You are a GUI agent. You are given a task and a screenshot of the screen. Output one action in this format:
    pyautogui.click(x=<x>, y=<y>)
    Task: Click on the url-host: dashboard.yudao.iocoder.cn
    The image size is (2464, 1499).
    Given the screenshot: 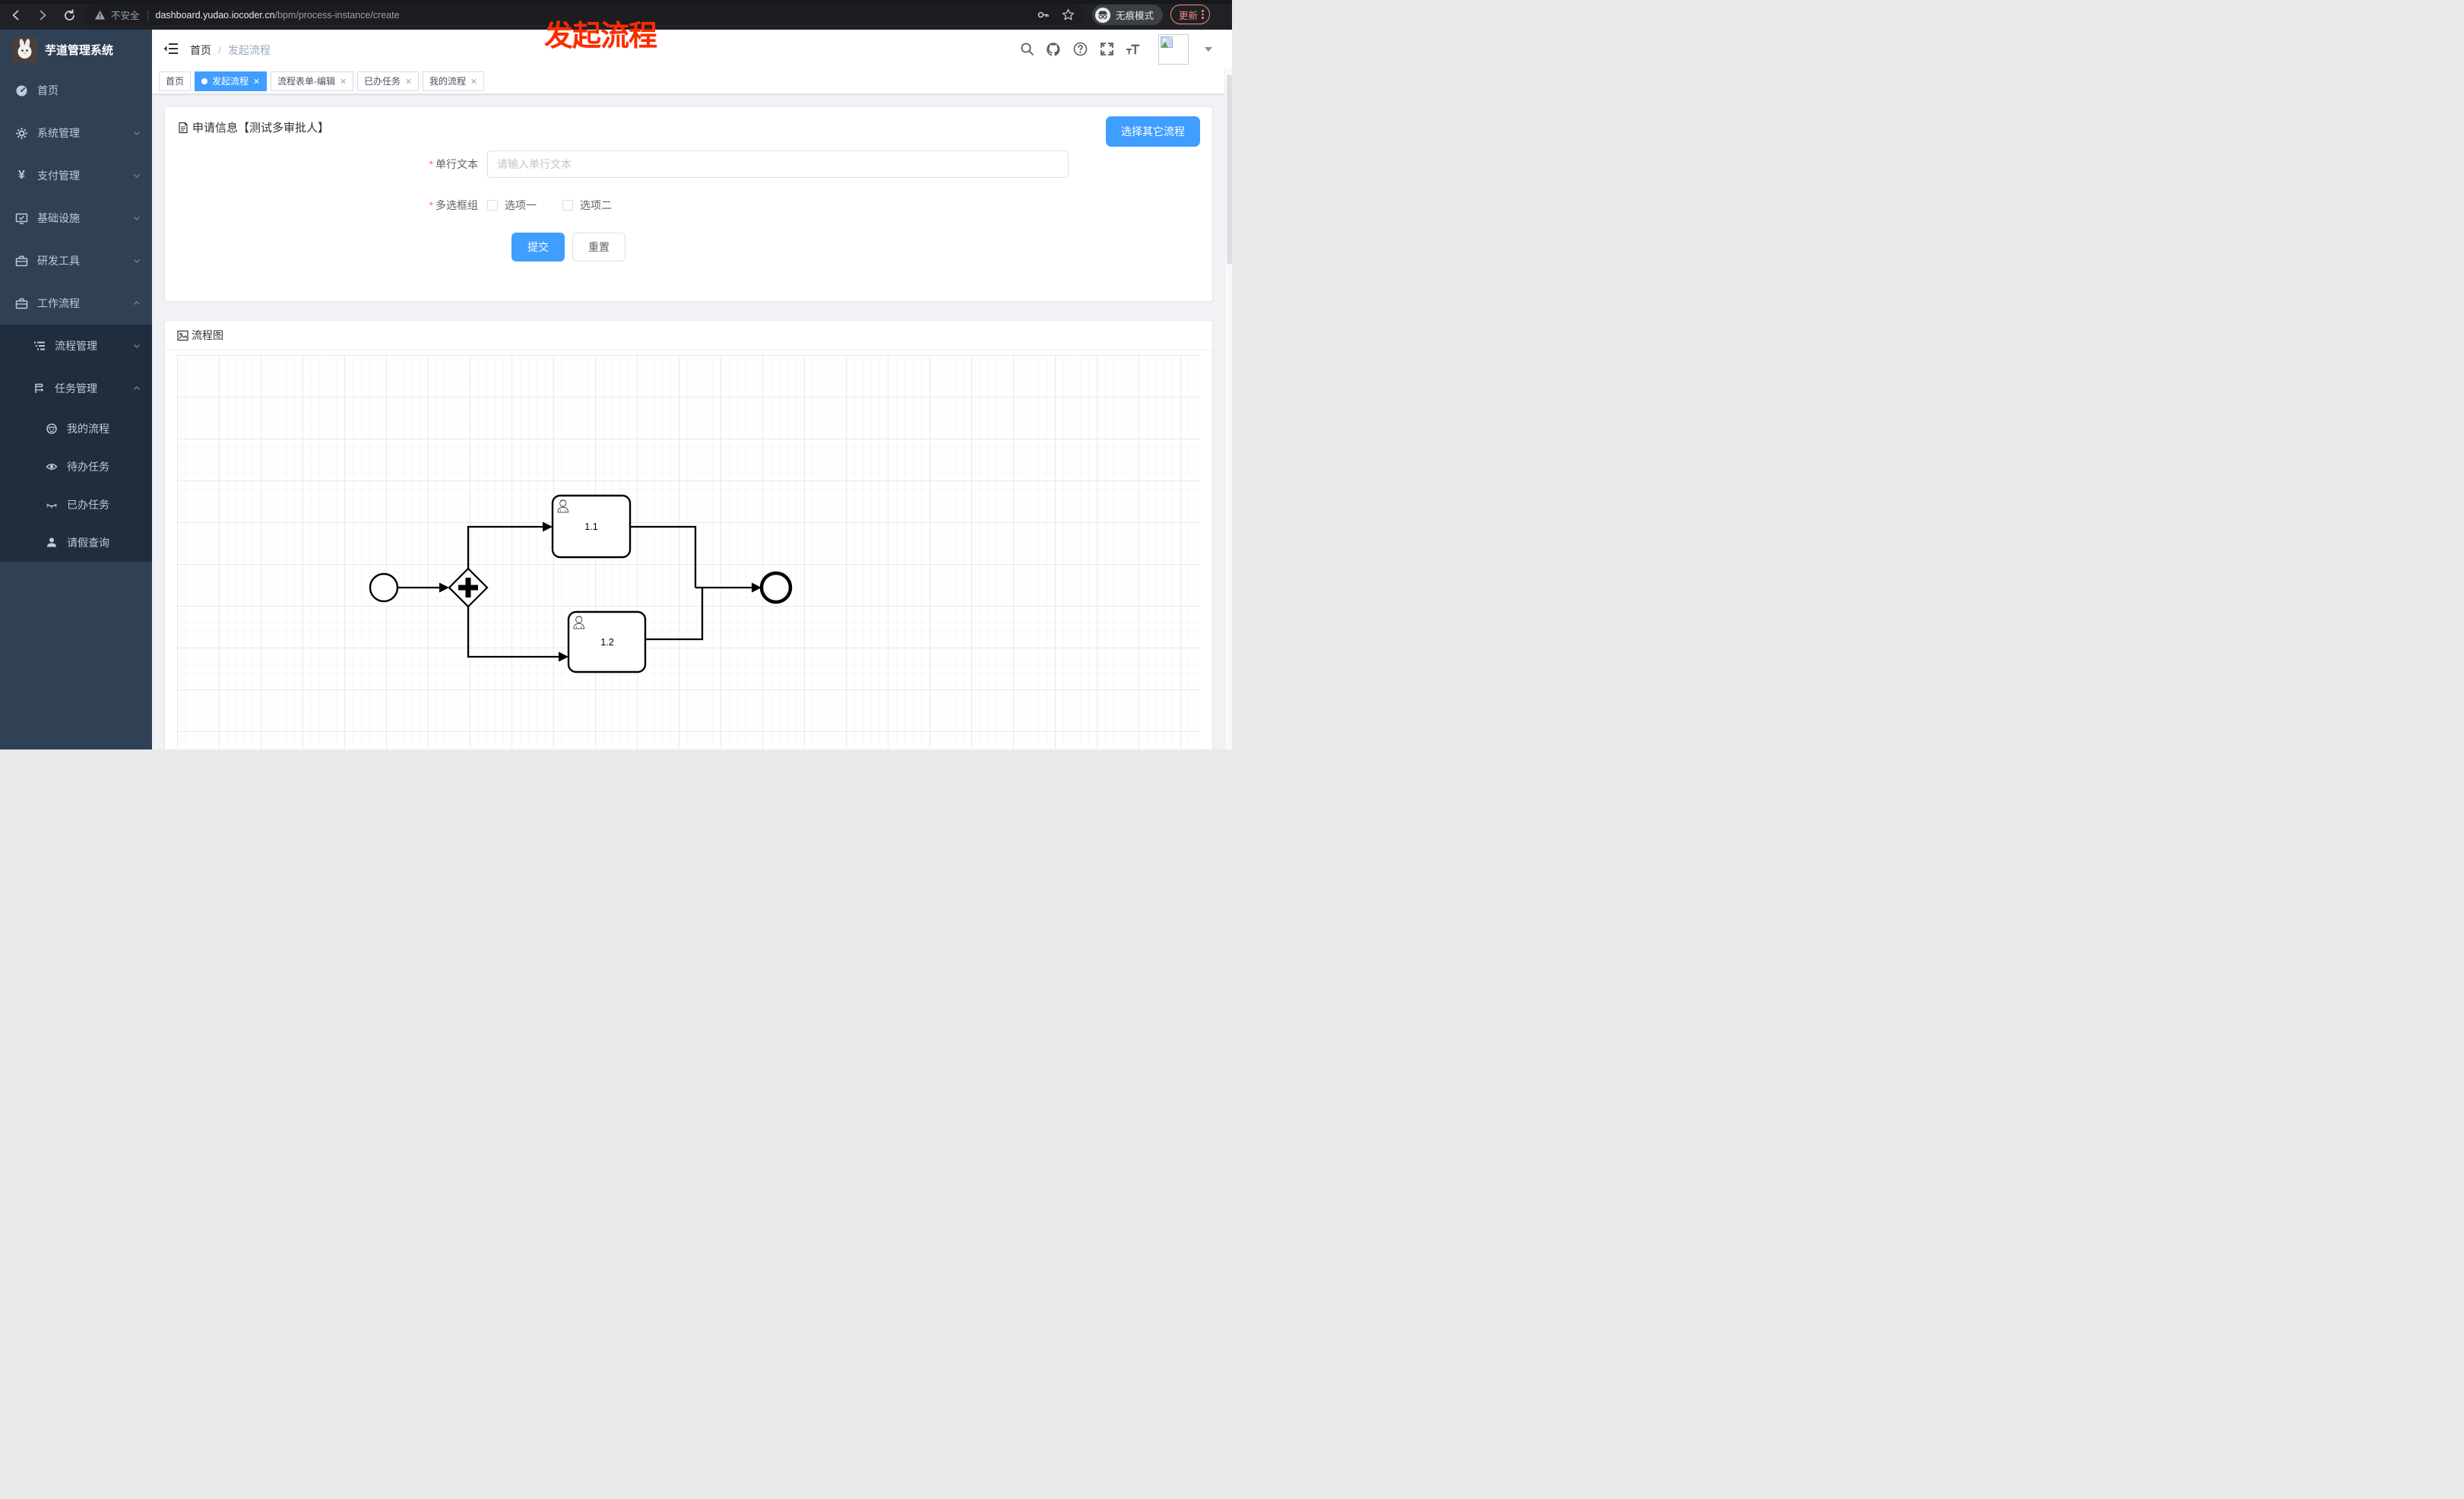 What is the action you would take?
    pyautogui.click(x=215, y=15)
    